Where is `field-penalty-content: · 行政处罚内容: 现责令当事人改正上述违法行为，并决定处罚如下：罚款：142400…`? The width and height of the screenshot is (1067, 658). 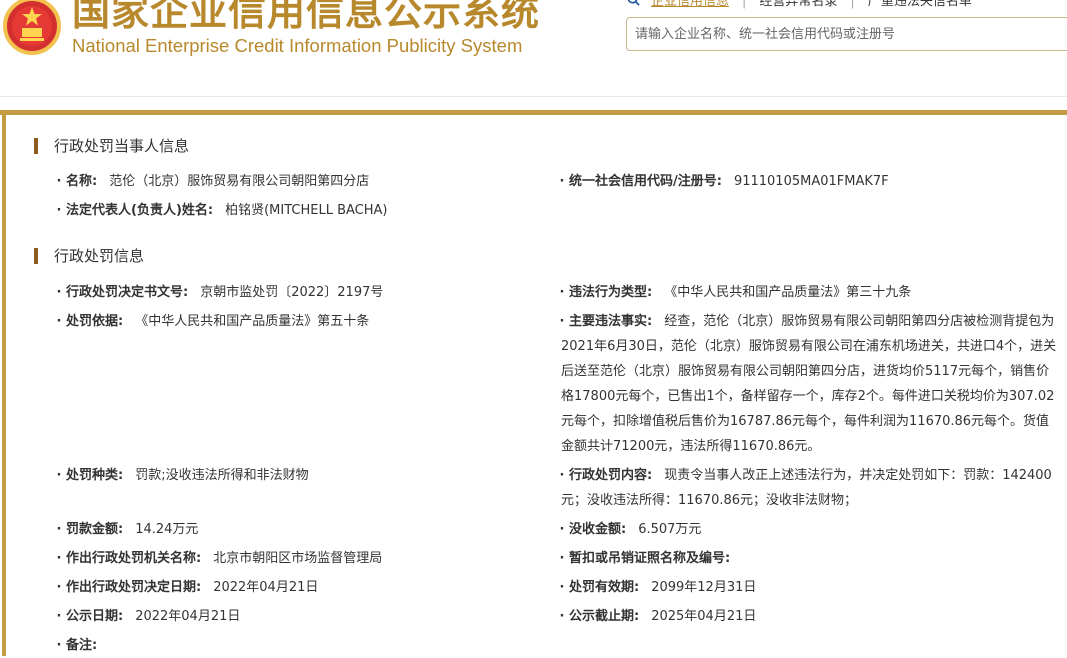 field-penalty-content: · 行政处罚内容: 现责令当事人改正上述违法行为，并决定处罚如下：罚款：142400… is located at coordinates (805, 488).